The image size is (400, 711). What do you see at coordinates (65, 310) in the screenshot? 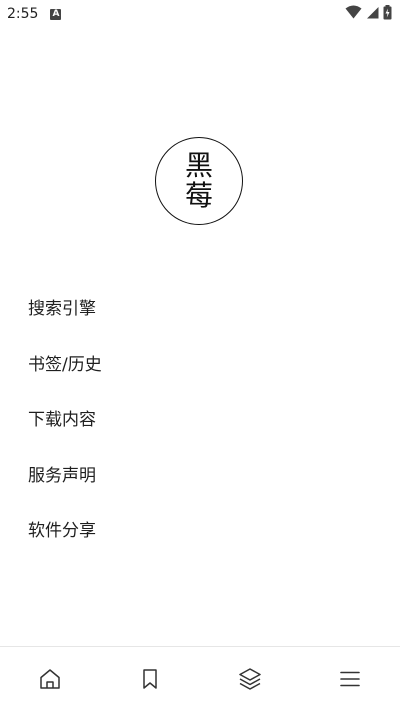
I see `menu-item-search-engine: 搜索引擎` at bounding box center [65, 310].